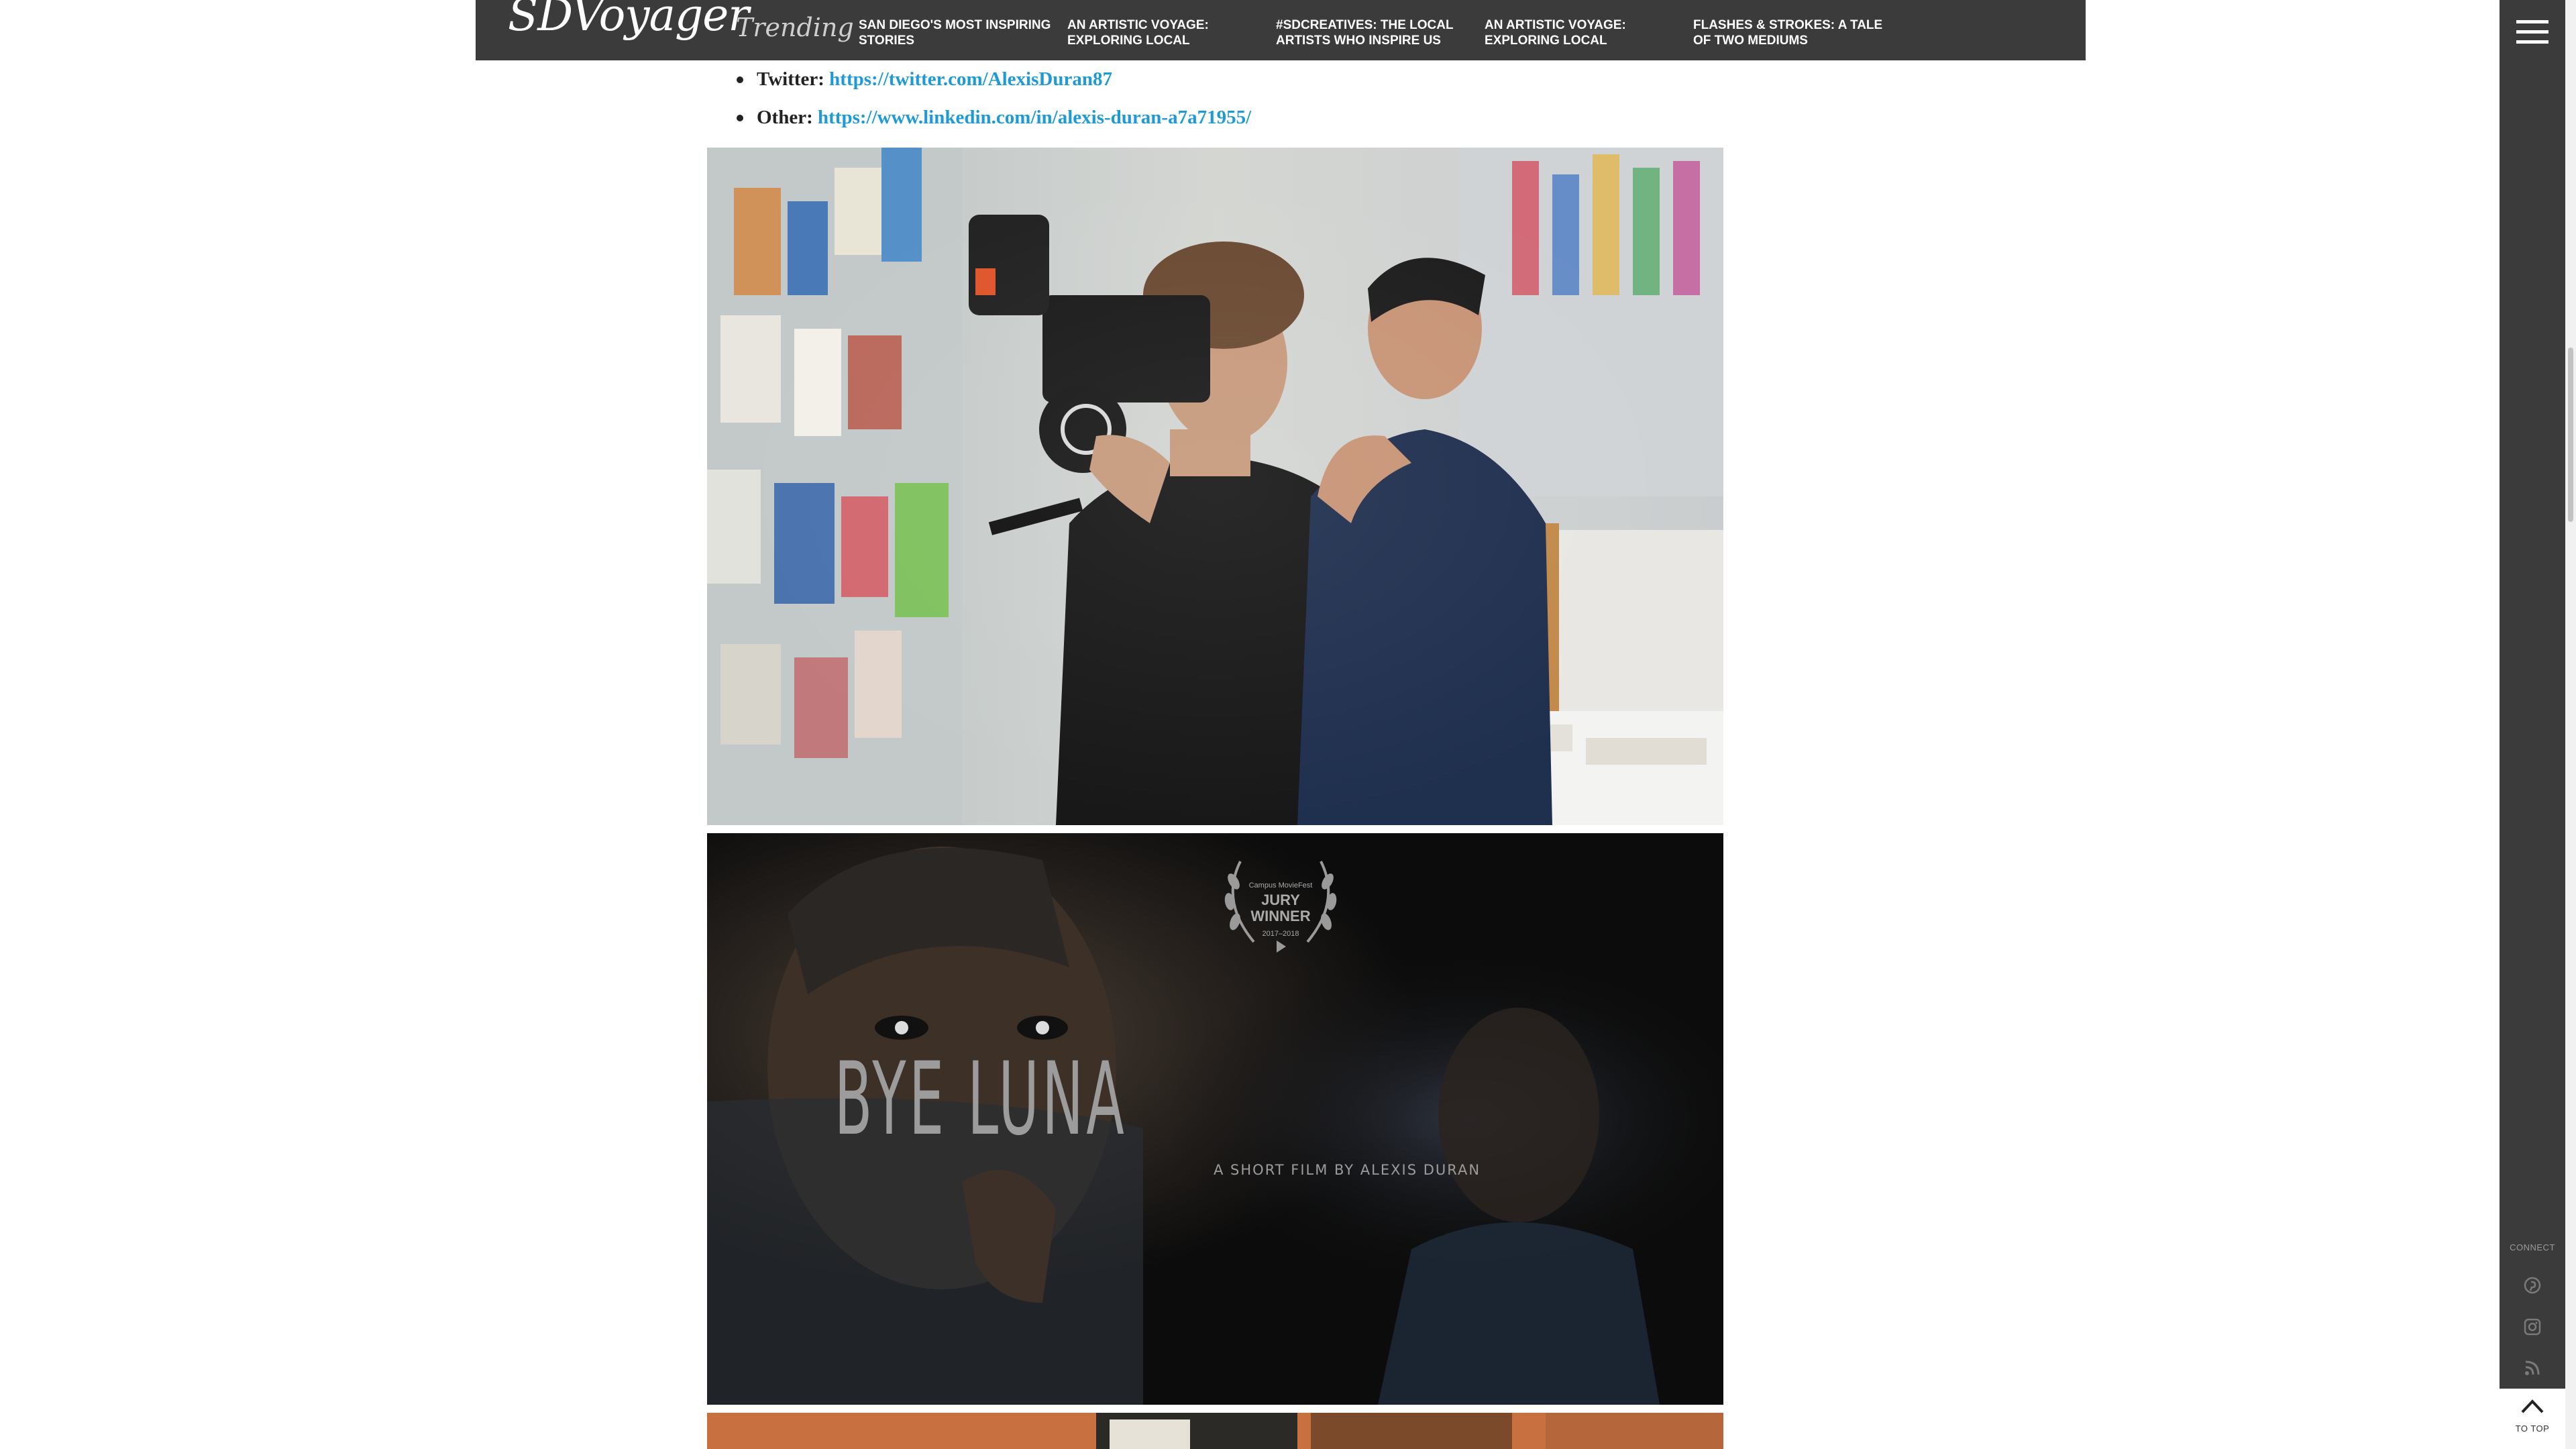 The image size is (2576, 1449). What do you see at coordinates (2532, 724) in the screenshot?
I see `right-sidebar: CONNECT` at bounding box center [2532, 724].